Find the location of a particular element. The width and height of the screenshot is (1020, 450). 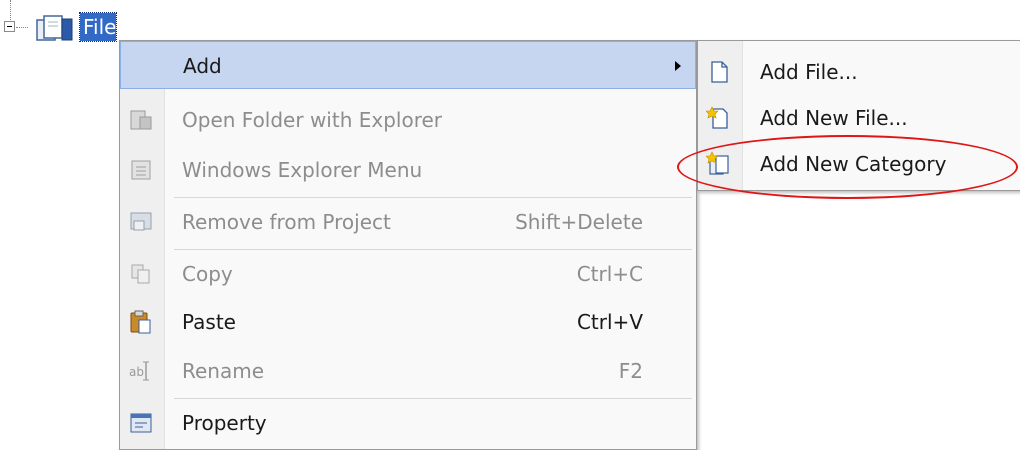

menu-item-shortcut: Ctrl+C is located at coordinates (609, 274).